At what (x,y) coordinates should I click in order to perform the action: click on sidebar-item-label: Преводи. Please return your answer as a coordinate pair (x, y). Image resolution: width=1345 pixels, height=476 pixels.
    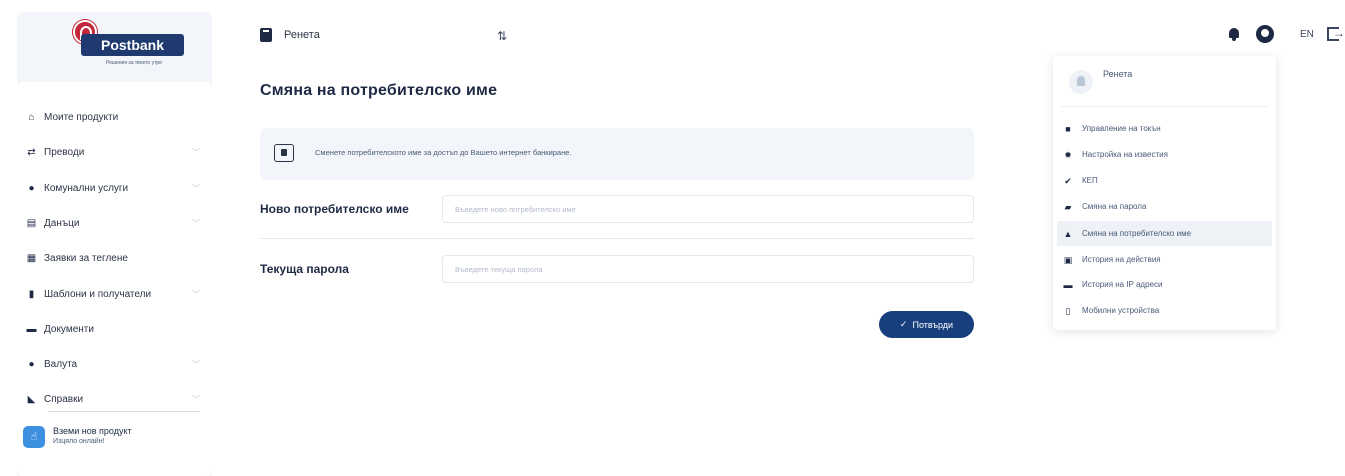
    Looking at the image, I should click on (64, 152).